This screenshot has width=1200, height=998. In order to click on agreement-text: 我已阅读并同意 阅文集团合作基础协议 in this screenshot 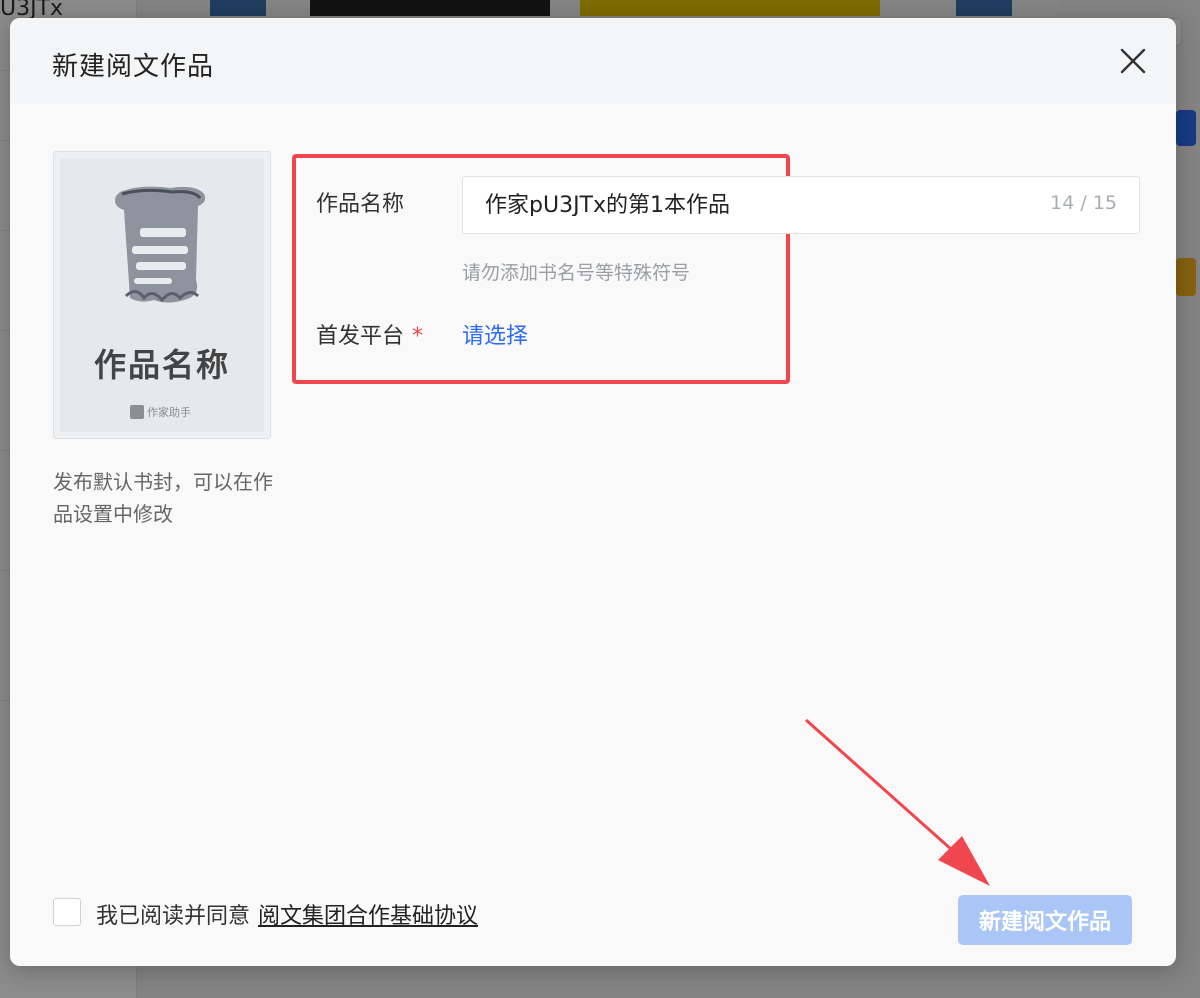, I will do `click(287, 914)`.